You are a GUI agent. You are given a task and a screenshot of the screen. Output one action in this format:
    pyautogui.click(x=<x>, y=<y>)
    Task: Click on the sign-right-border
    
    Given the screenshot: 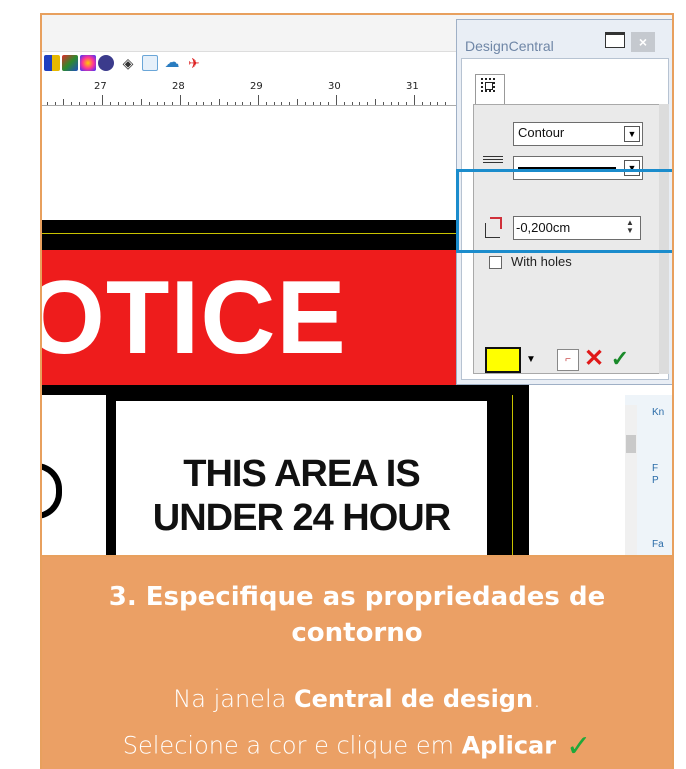 What is the action you would take?
    pyautogui.click(x=511, y=475)
    